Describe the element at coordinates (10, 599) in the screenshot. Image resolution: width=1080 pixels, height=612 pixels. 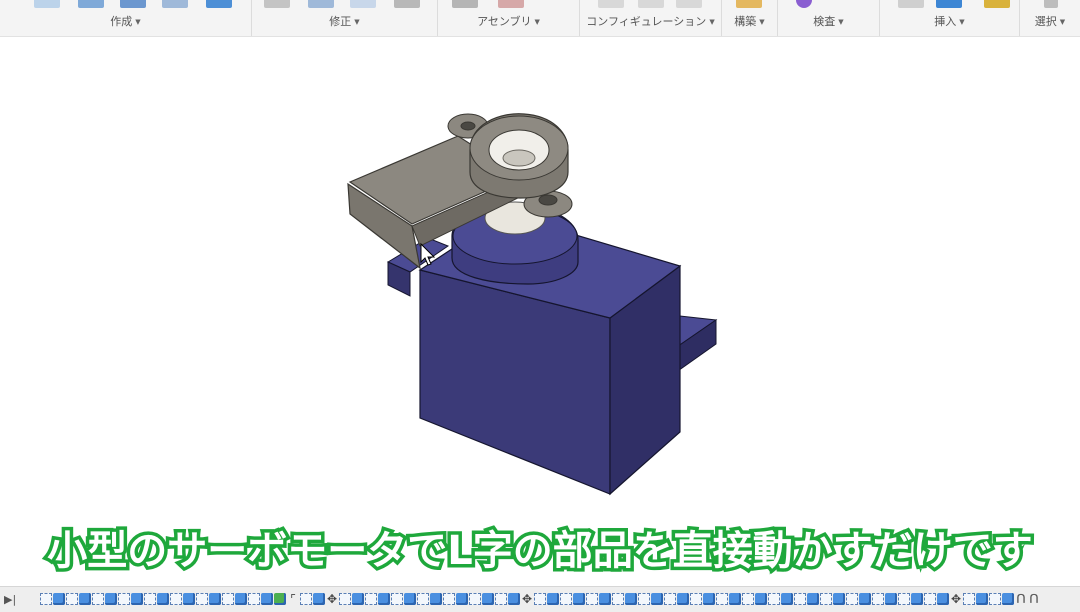
I see `play-icon: ▶|` at that location.